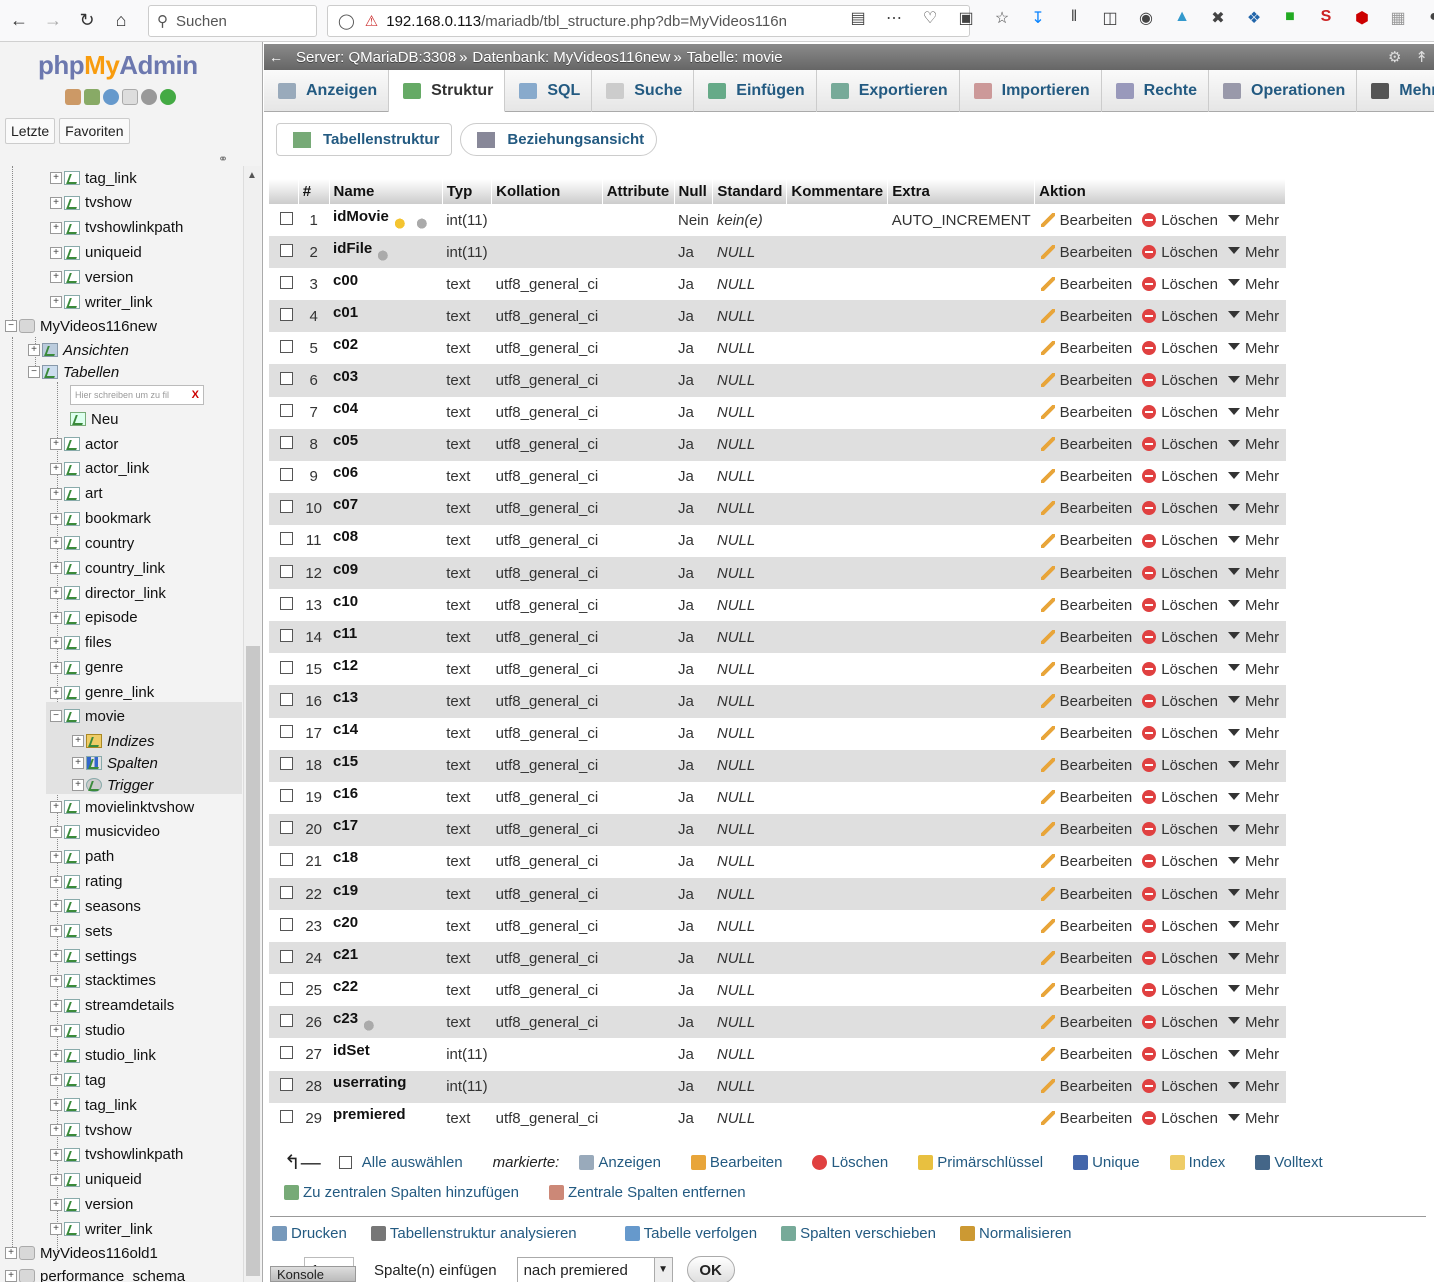  What do you see at coordinates (73, 97) in the screenshot?
I see `home-icon` at bounding box center [73, 97].